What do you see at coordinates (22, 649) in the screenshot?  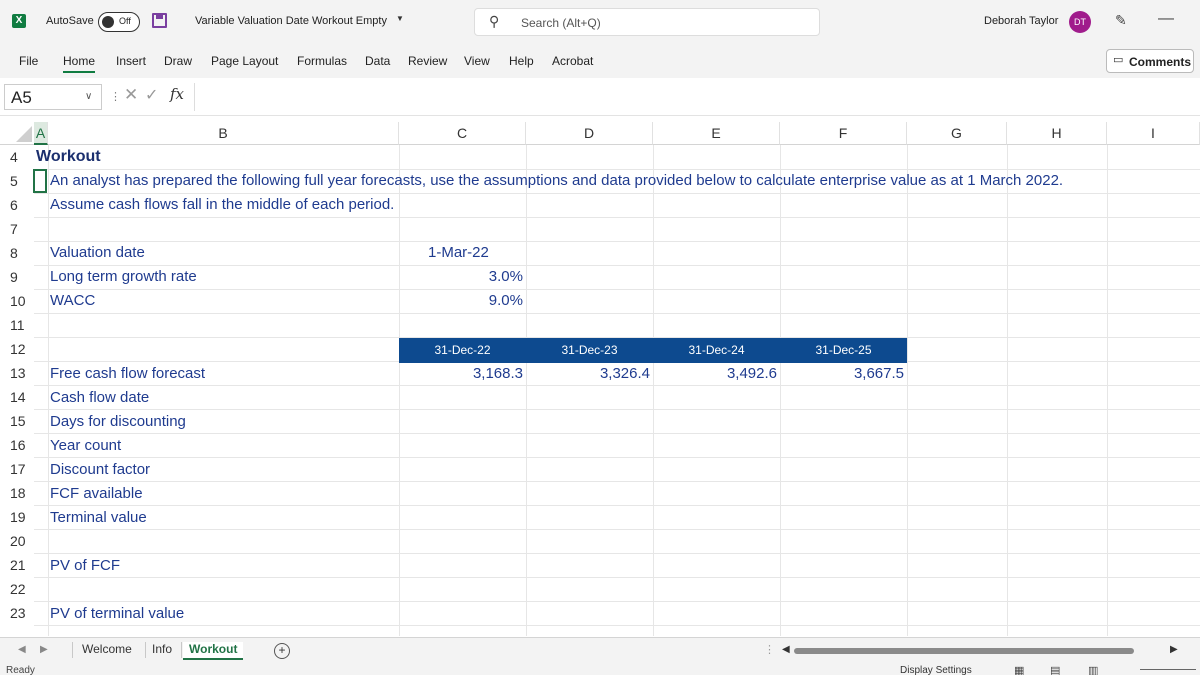 I see `prev-sheet-icon: ◀` at bounding box center [22, 649].